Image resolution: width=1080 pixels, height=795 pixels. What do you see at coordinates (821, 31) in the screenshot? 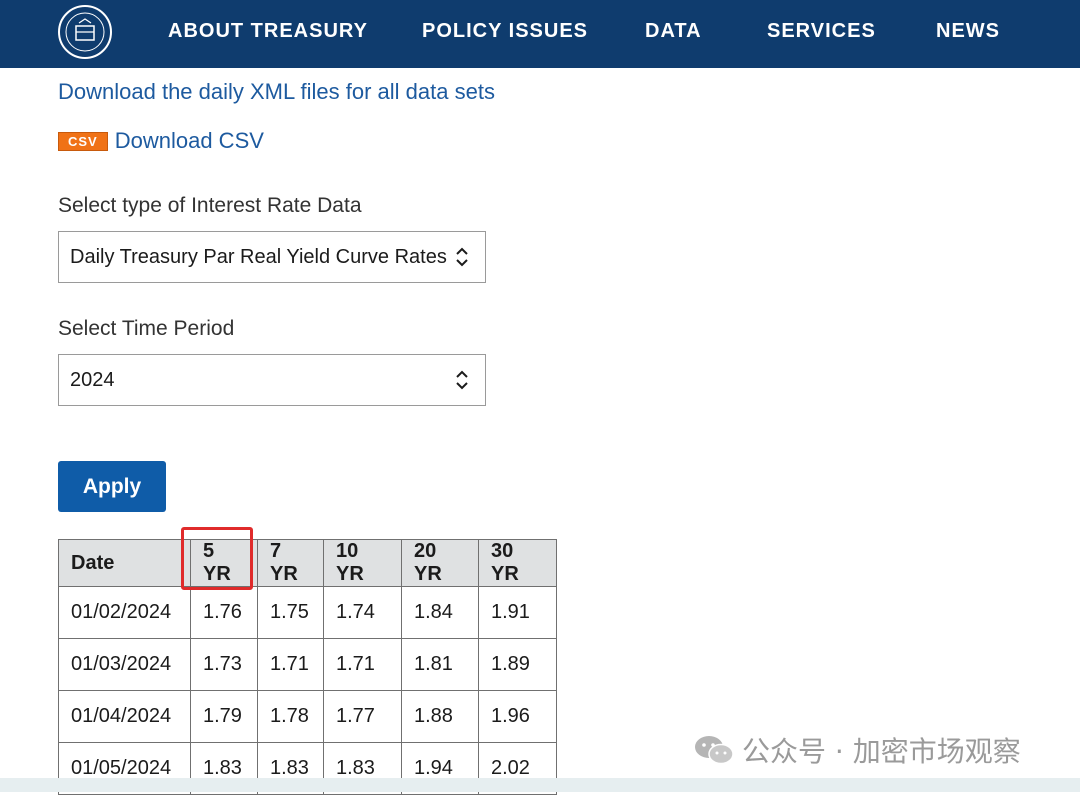
I see `nav-services: SERVICES` at bounding box center [821, 31].